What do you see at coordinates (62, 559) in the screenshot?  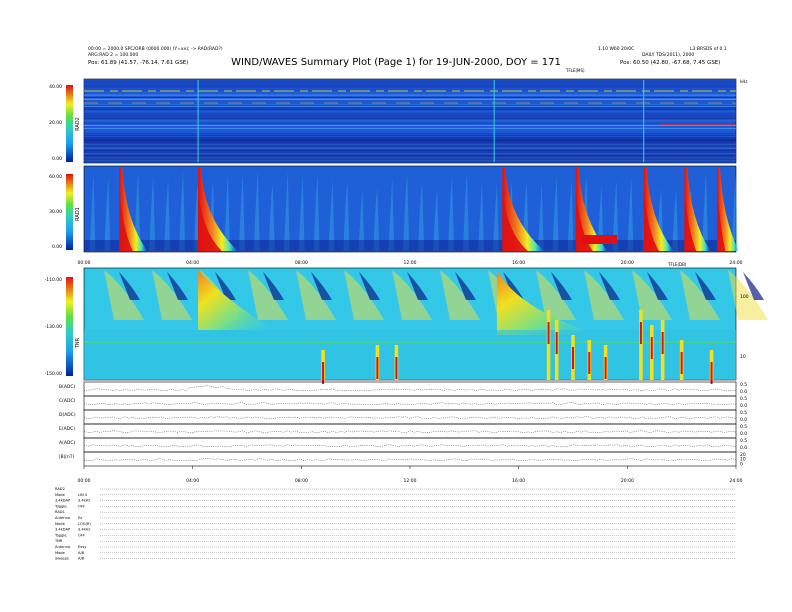 I see `footer-label: Sweeps` at bounding box center [62, 559].